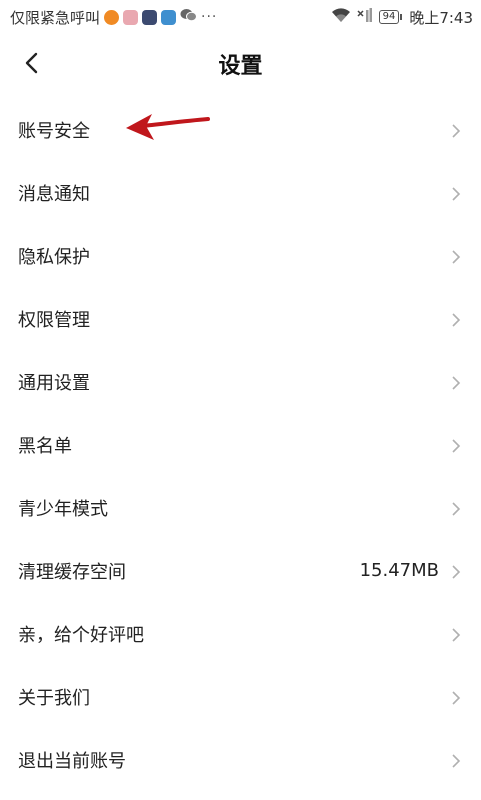 This screenshot has width=481, height=800. What do you see at coordinates (240, 129) in the screenshot?
I see `settings-item-account-security: 账号安全` at bounding box center [240, 129].